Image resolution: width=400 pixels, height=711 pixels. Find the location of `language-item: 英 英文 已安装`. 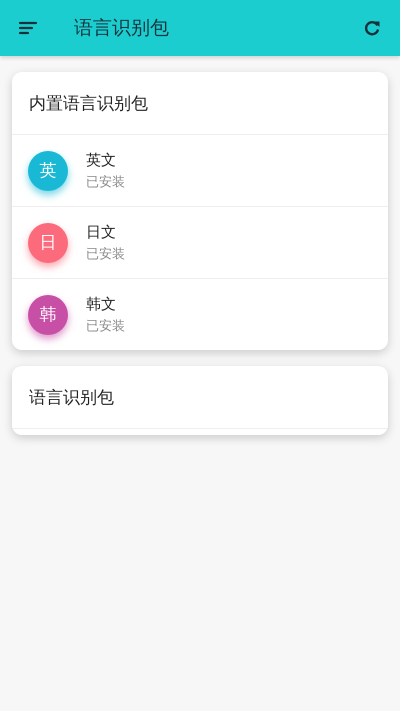

language-item: 英 英文 已安装 is located at coordinates (200, 171).